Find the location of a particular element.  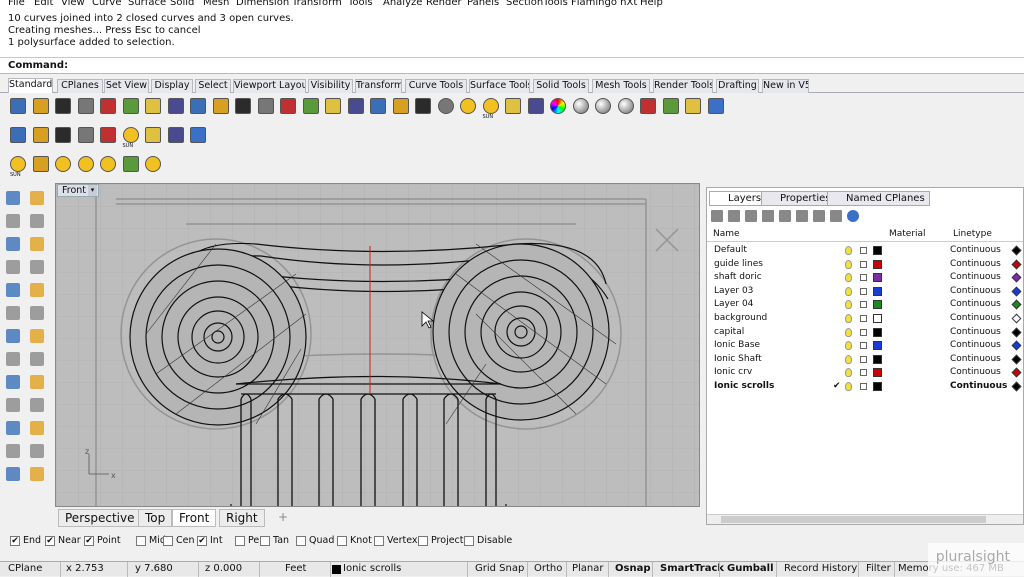

layer-row: Layer 04 Continuous is located at coordinates (865, 305).